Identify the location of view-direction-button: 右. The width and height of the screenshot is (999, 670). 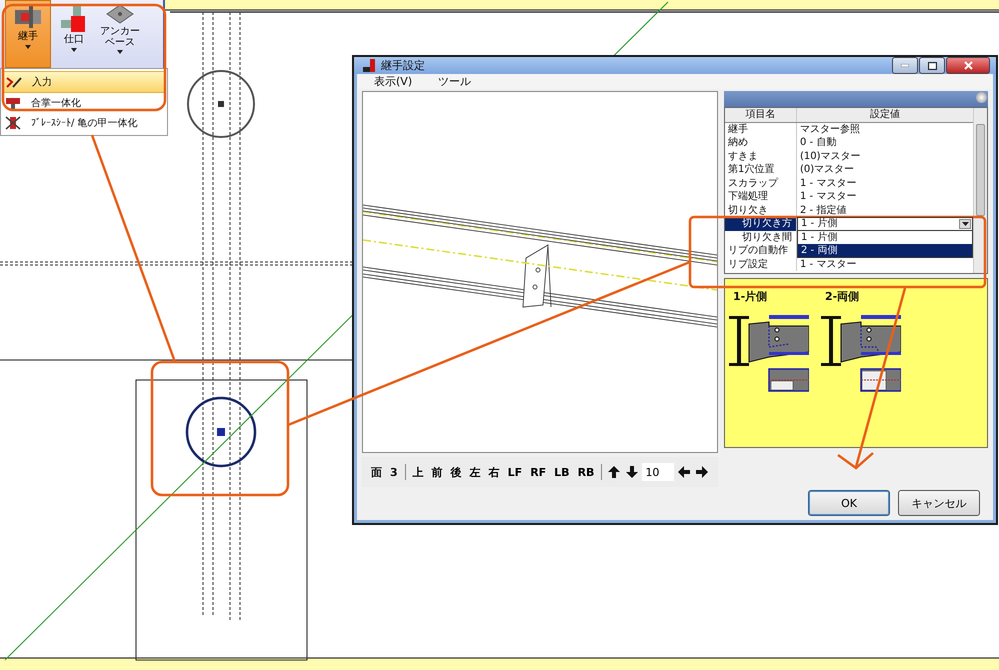
(494, 472).